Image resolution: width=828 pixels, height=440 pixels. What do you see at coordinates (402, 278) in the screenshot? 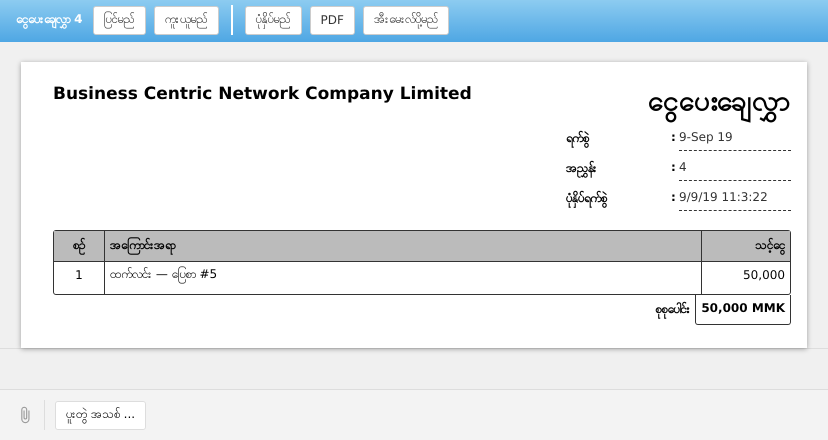
I see `table-cell: ထက်လင်း — ပြေစာ #5` at bounding box center [402, 278].